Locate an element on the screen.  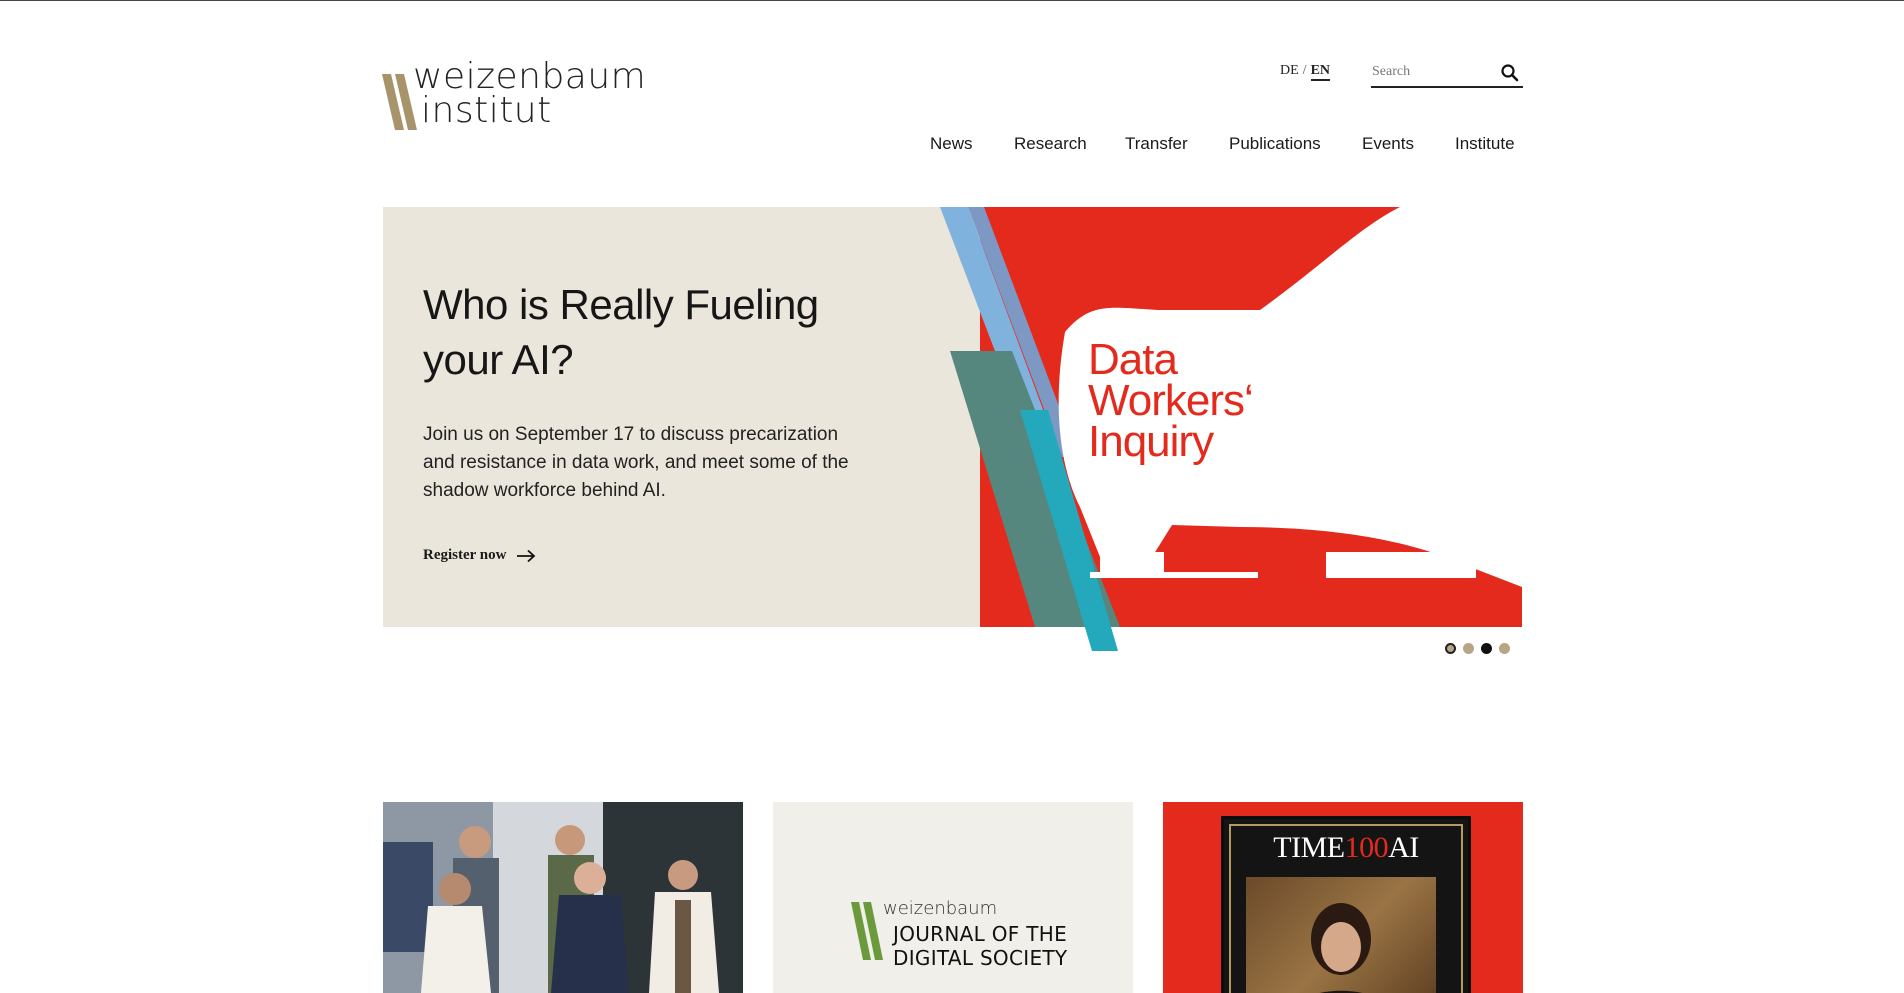
lang-de-link: DE is located at coordinates (1289, 70).